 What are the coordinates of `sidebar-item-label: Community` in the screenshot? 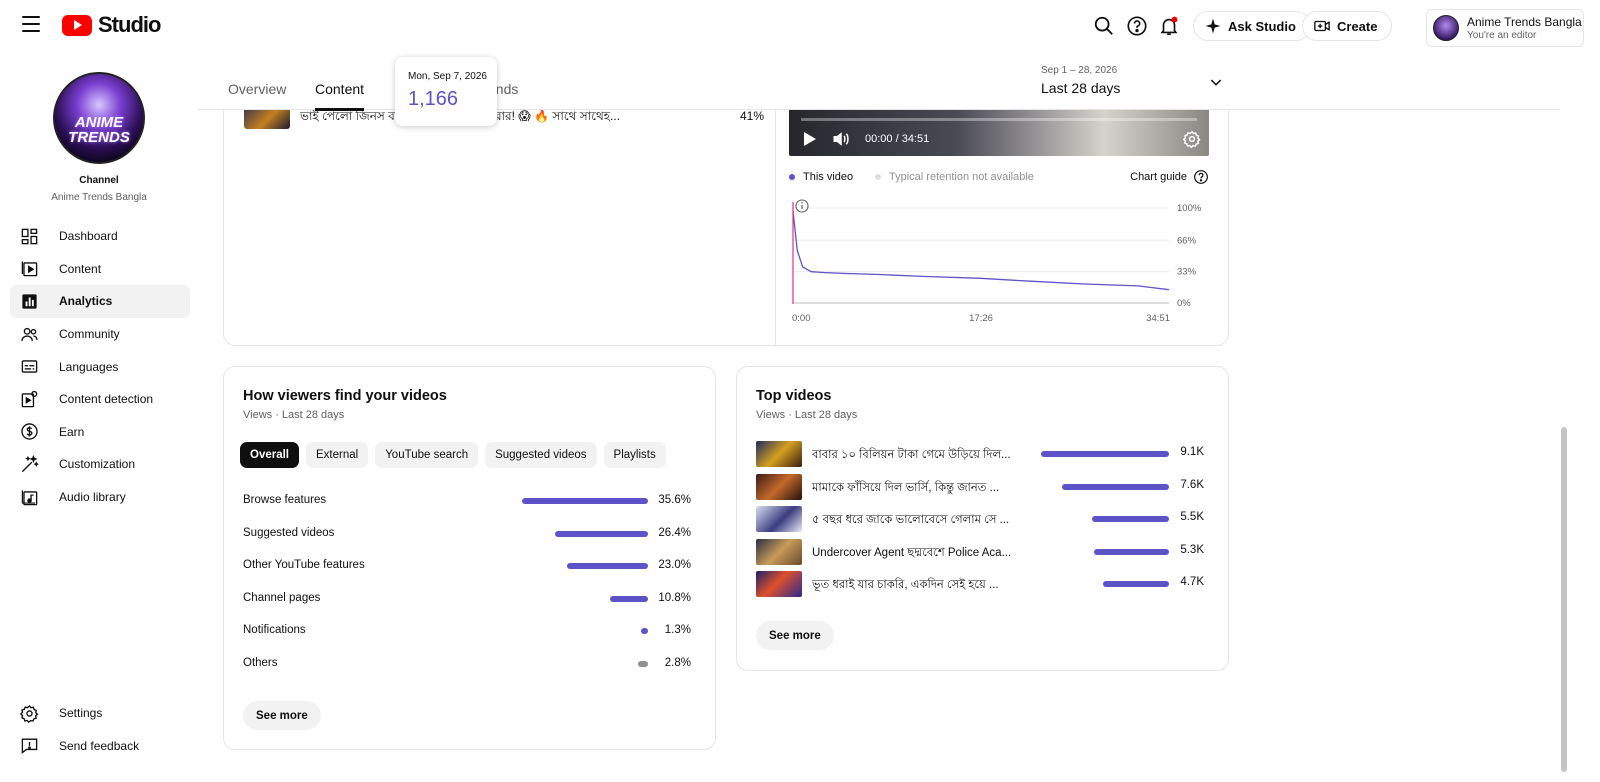 It's located at (89, 334).